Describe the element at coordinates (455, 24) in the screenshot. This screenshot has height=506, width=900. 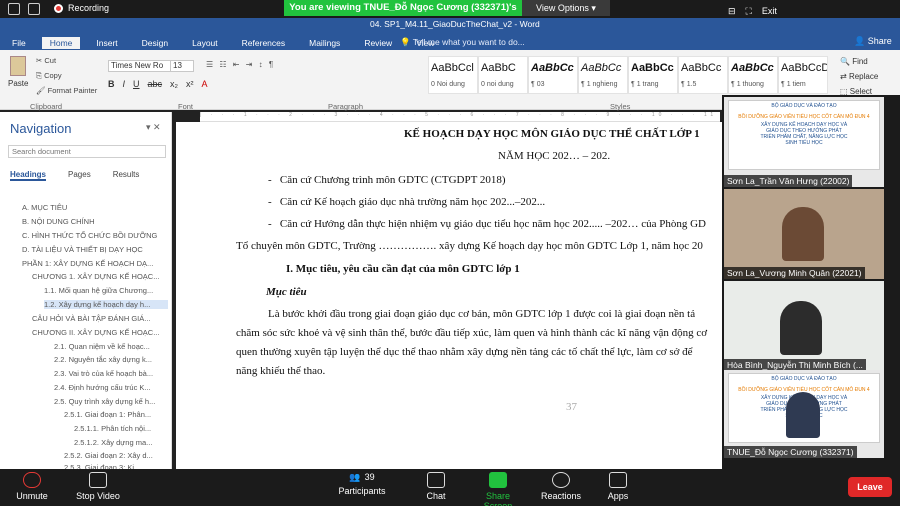
I see `window-title: 04. SP1_M4.11_GiaoDucTheChat_v2 - Word` at that location.